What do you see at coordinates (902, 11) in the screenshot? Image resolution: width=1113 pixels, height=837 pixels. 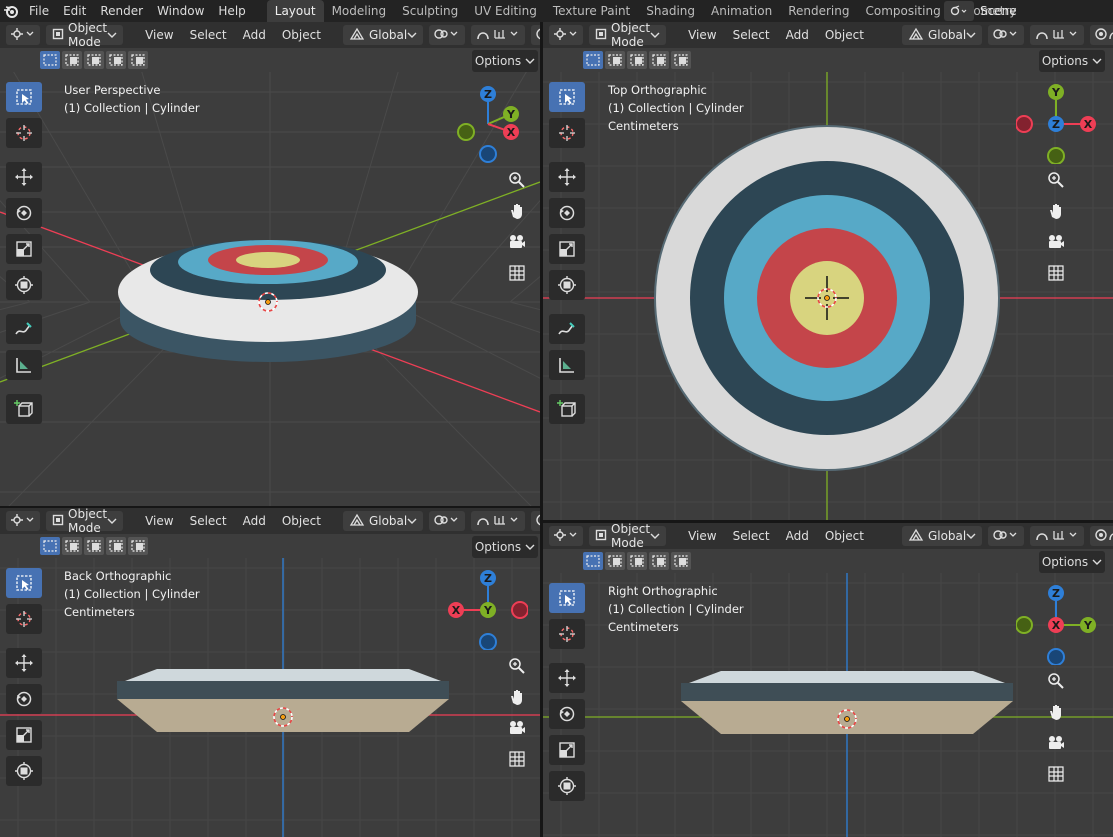 I see `tab-compositing: Compositing` at bounding box center [902, 11].